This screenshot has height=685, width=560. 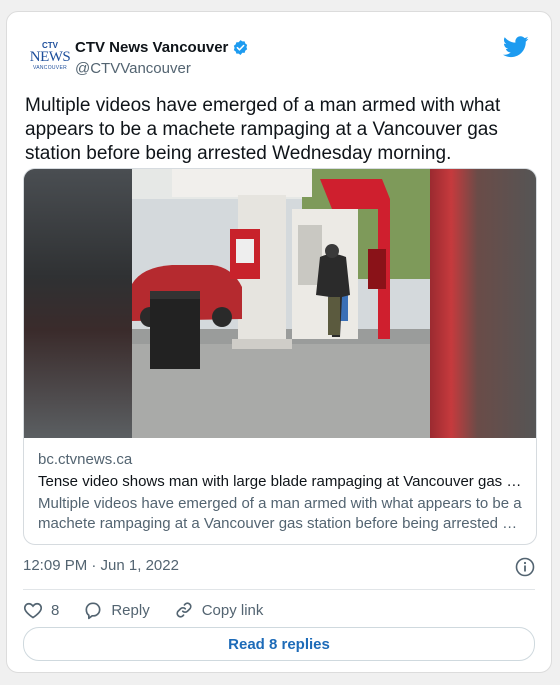 I want to click on twitter-bird-icon, so click(x=516, y=47).